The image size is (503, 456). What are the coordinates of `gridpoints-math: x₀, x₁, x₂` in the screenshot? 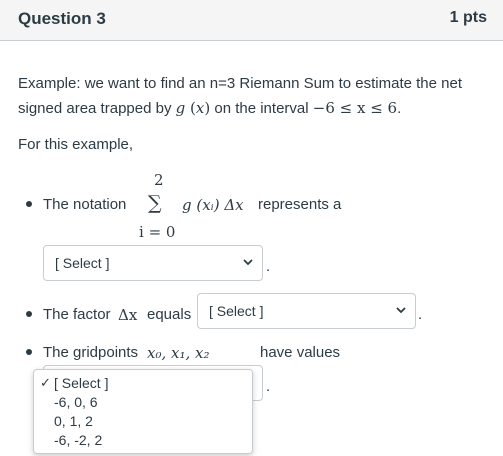 It's located at (178, 353).